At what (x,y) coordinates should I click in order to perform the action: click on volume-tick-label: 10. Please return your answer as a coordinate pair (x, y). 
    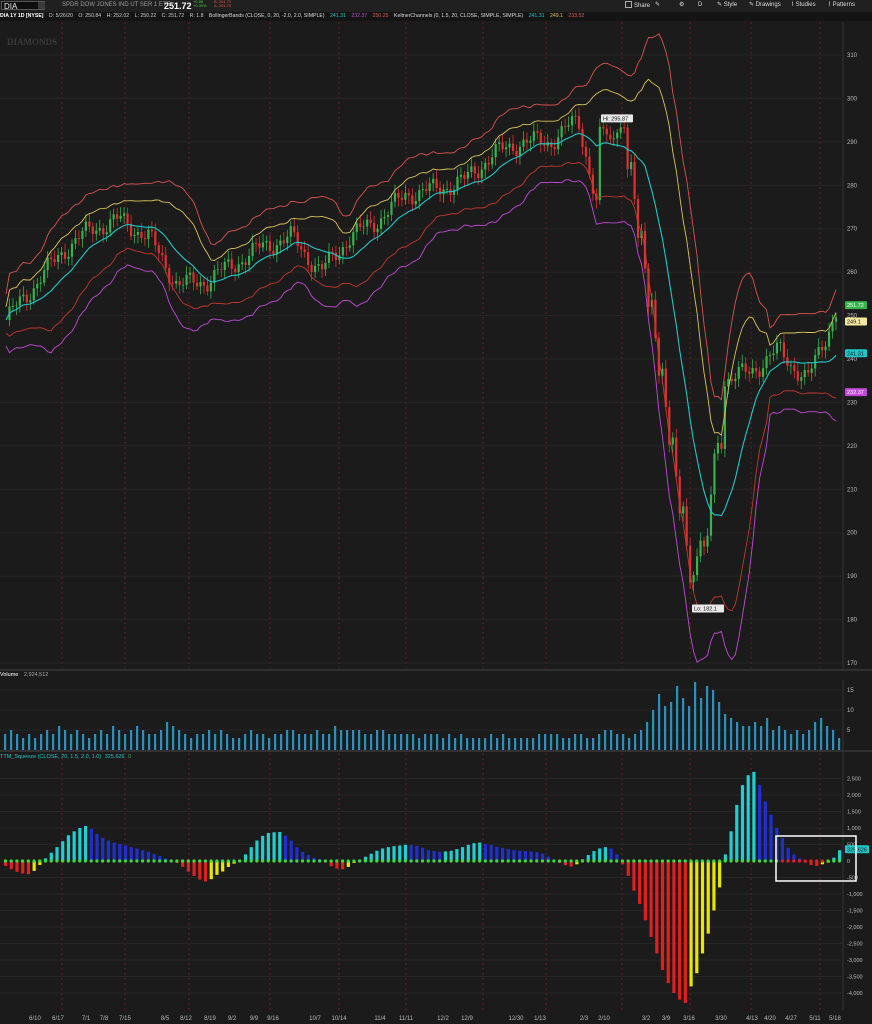
    Looking at the image, I should click on (850, 711).